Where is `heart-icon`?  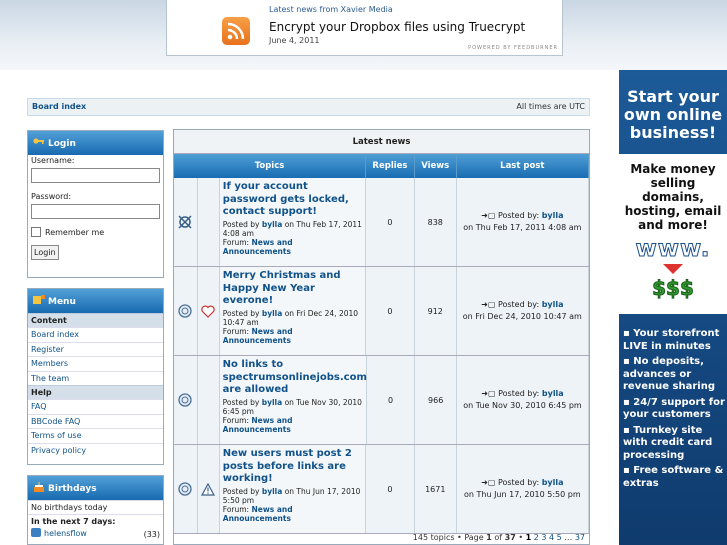 heart-icon is located at coordinates (209, 311).